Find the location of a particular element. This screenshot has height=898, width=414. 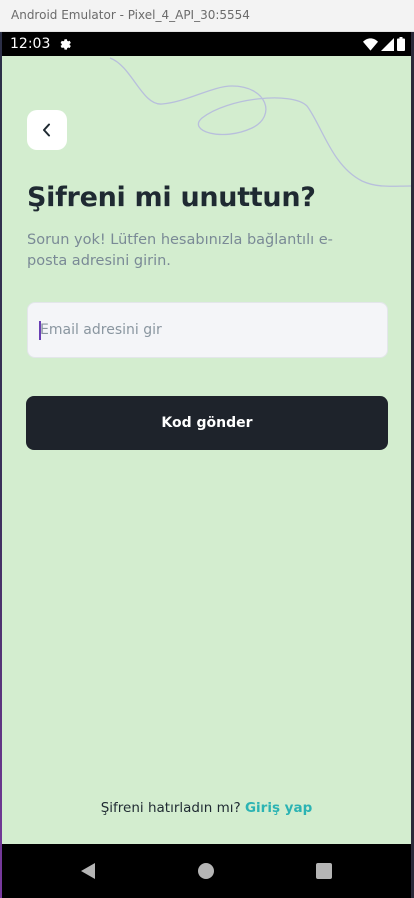

login-link: Giriş yap is located at coordinates (278, 808).